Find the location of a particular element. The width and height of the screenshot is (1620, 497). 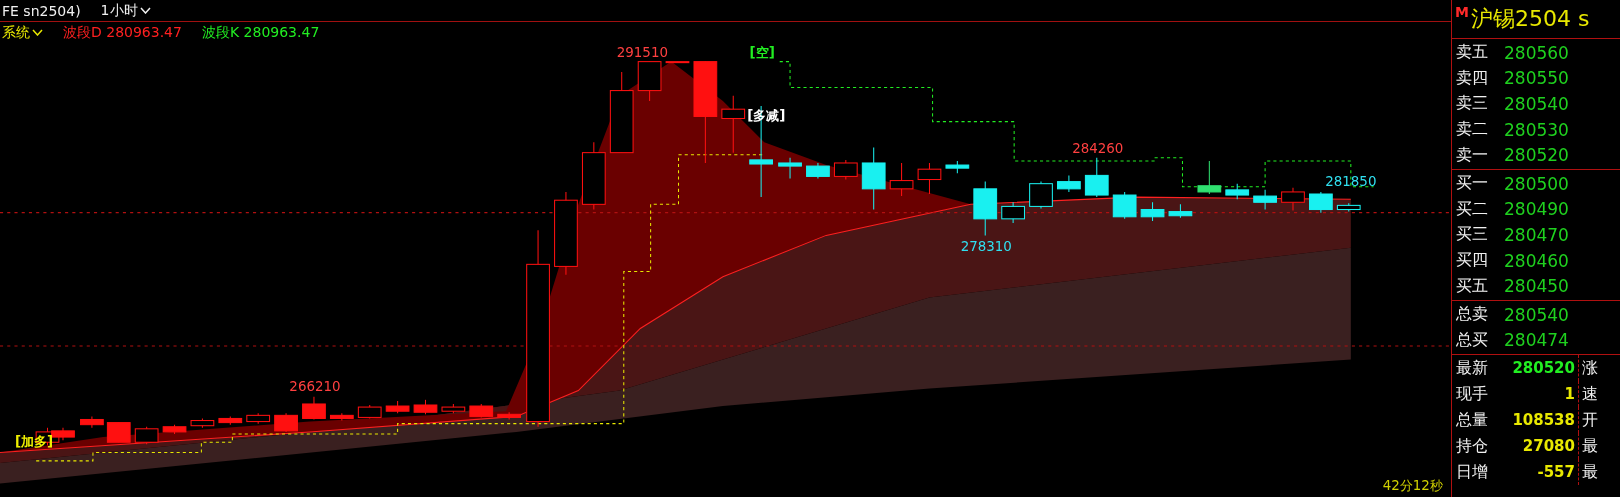

order-level-label: 总买 is located at coordinates (1472, 340).